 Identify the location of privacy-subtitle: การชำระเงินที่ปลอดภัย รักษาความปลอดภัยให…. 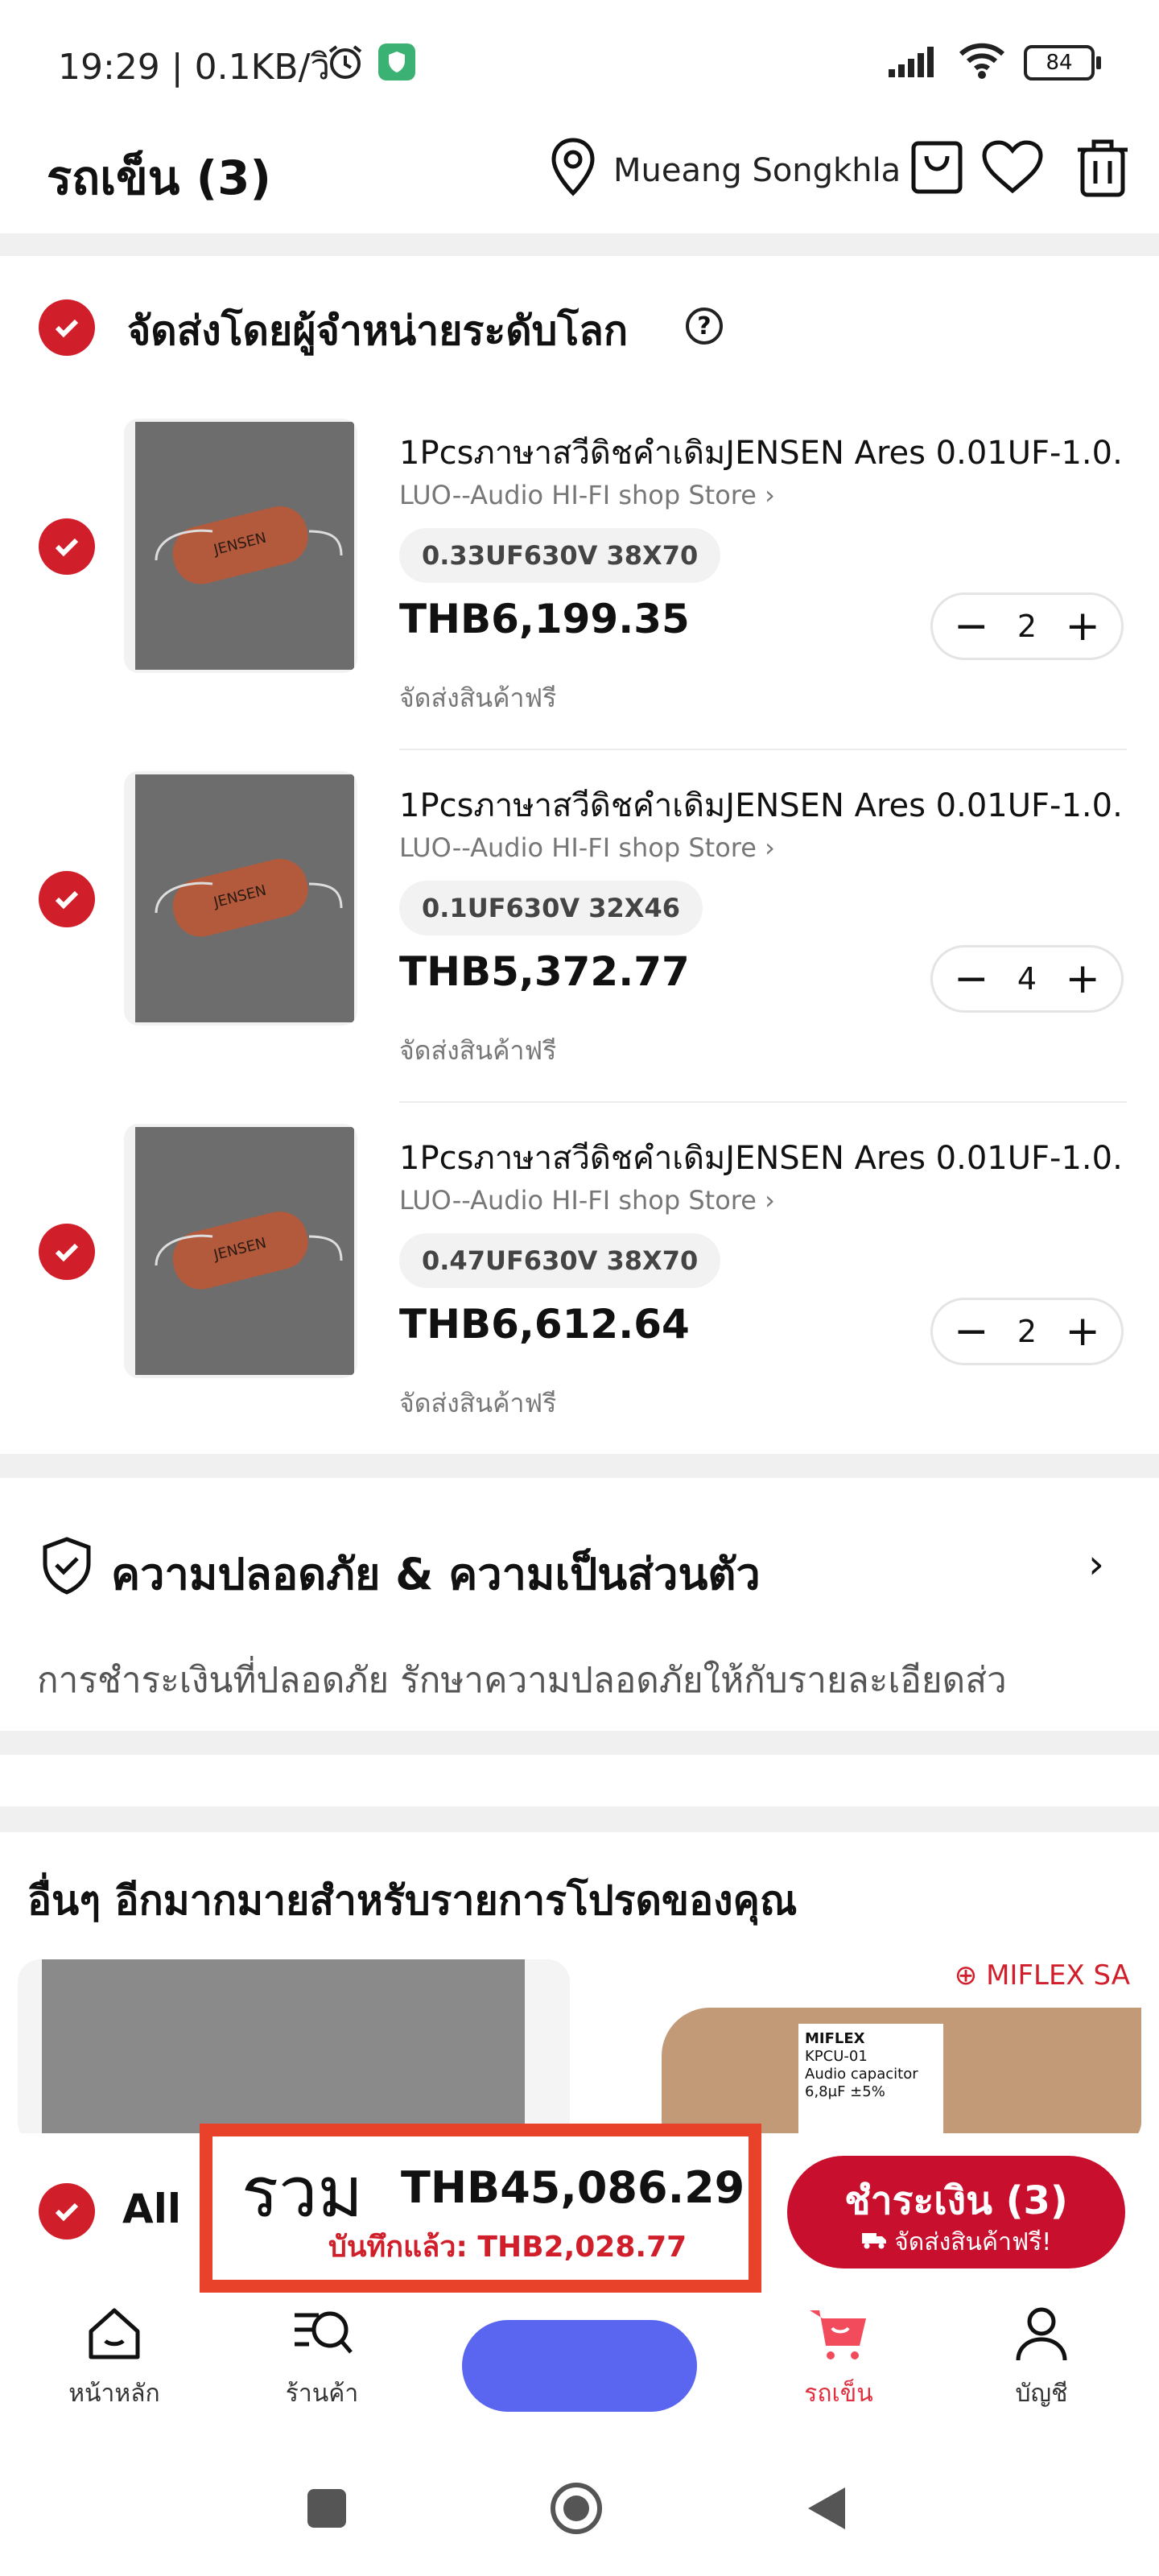
(522, 1681).